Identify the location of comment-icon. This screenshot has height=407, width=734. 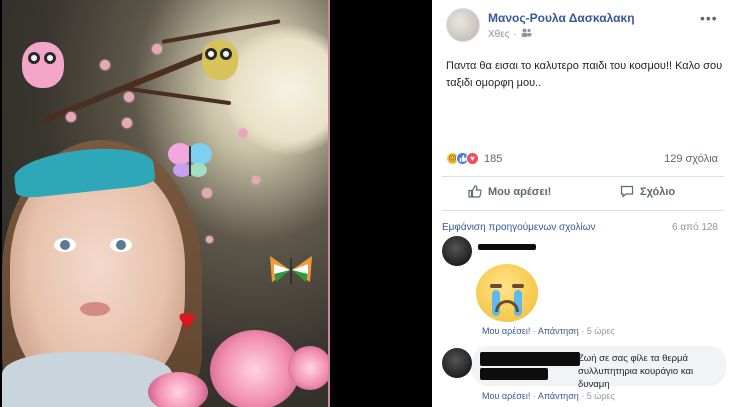
(627, 191).